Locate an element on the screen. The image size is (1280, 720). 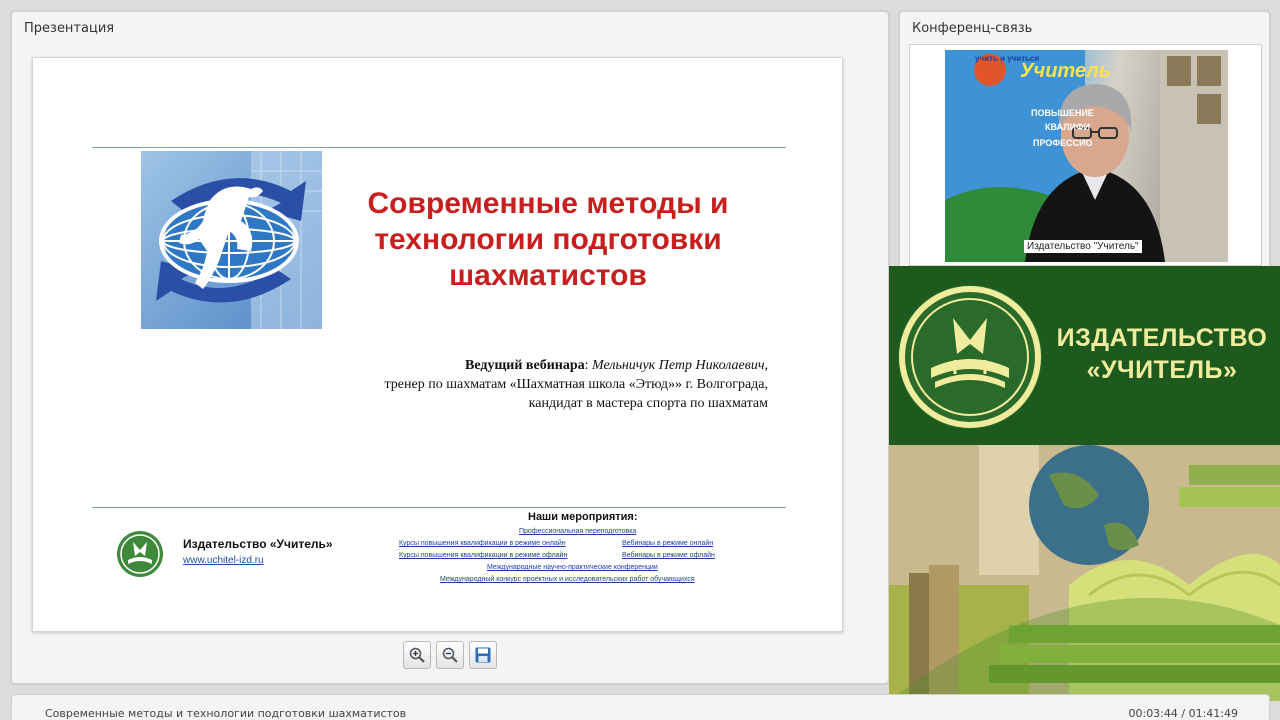
event-link: Вебинары в режиме офлайн is located at coordinates (668, 555).